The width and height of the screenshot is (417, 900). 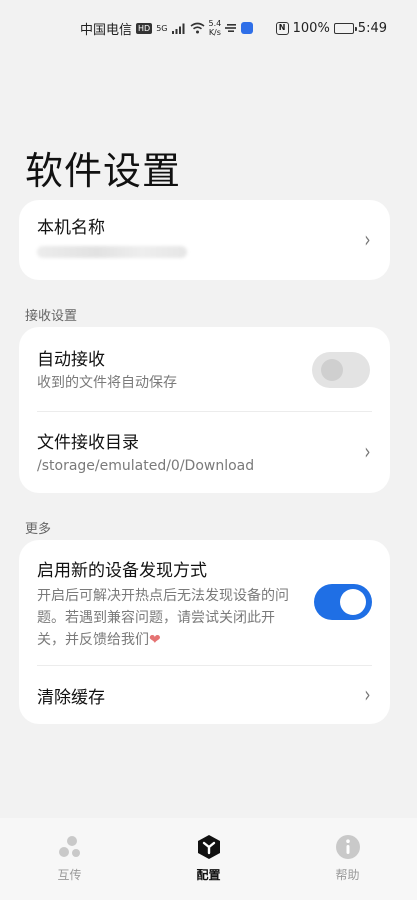 What do you see at coordinates (177, 28) in the screenshot?
I see `signal-icon` at bounding box center [177, 28].